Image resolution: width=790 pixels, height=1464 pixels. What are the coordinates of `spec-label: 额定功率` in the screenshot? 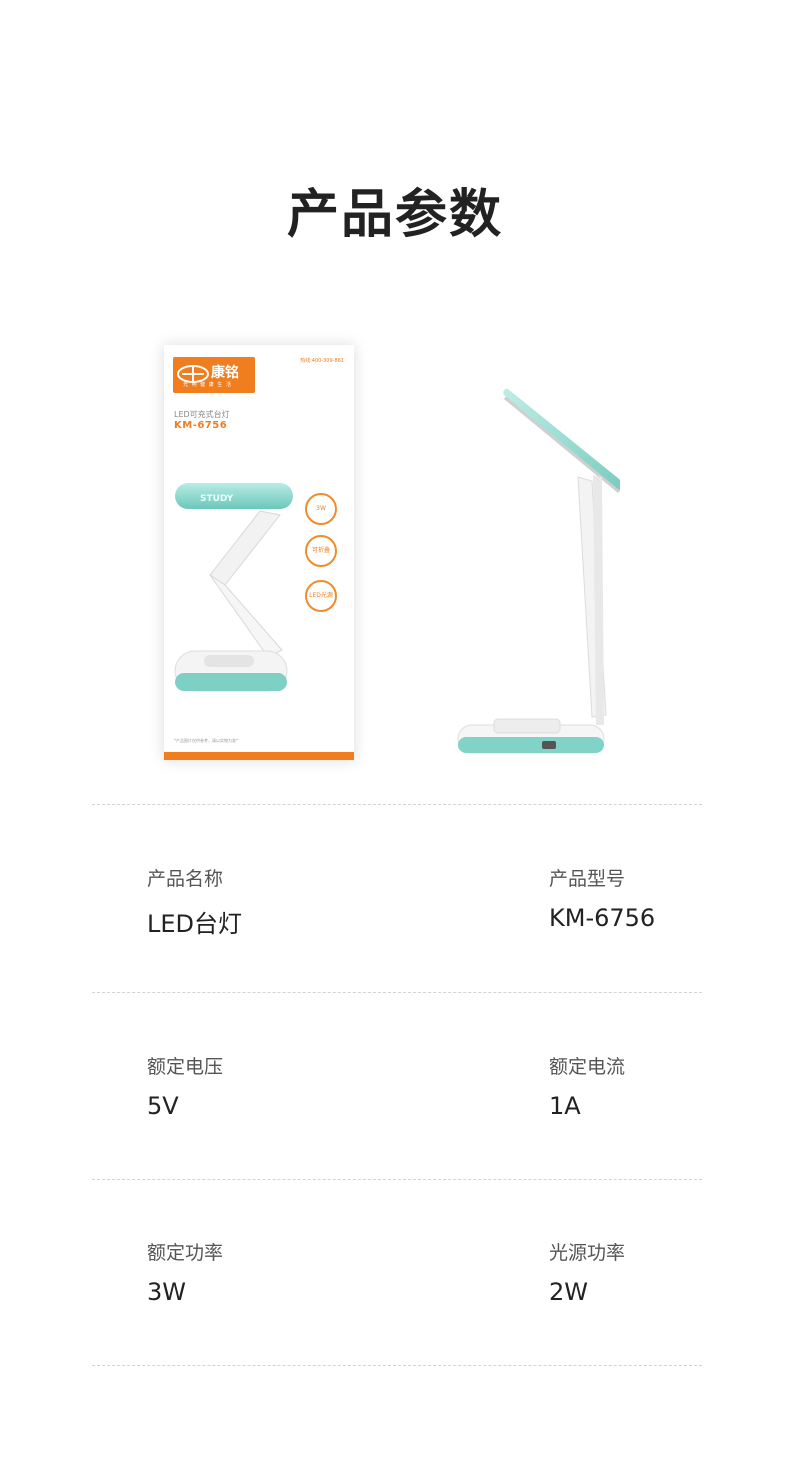 It's located at (185, 1253).